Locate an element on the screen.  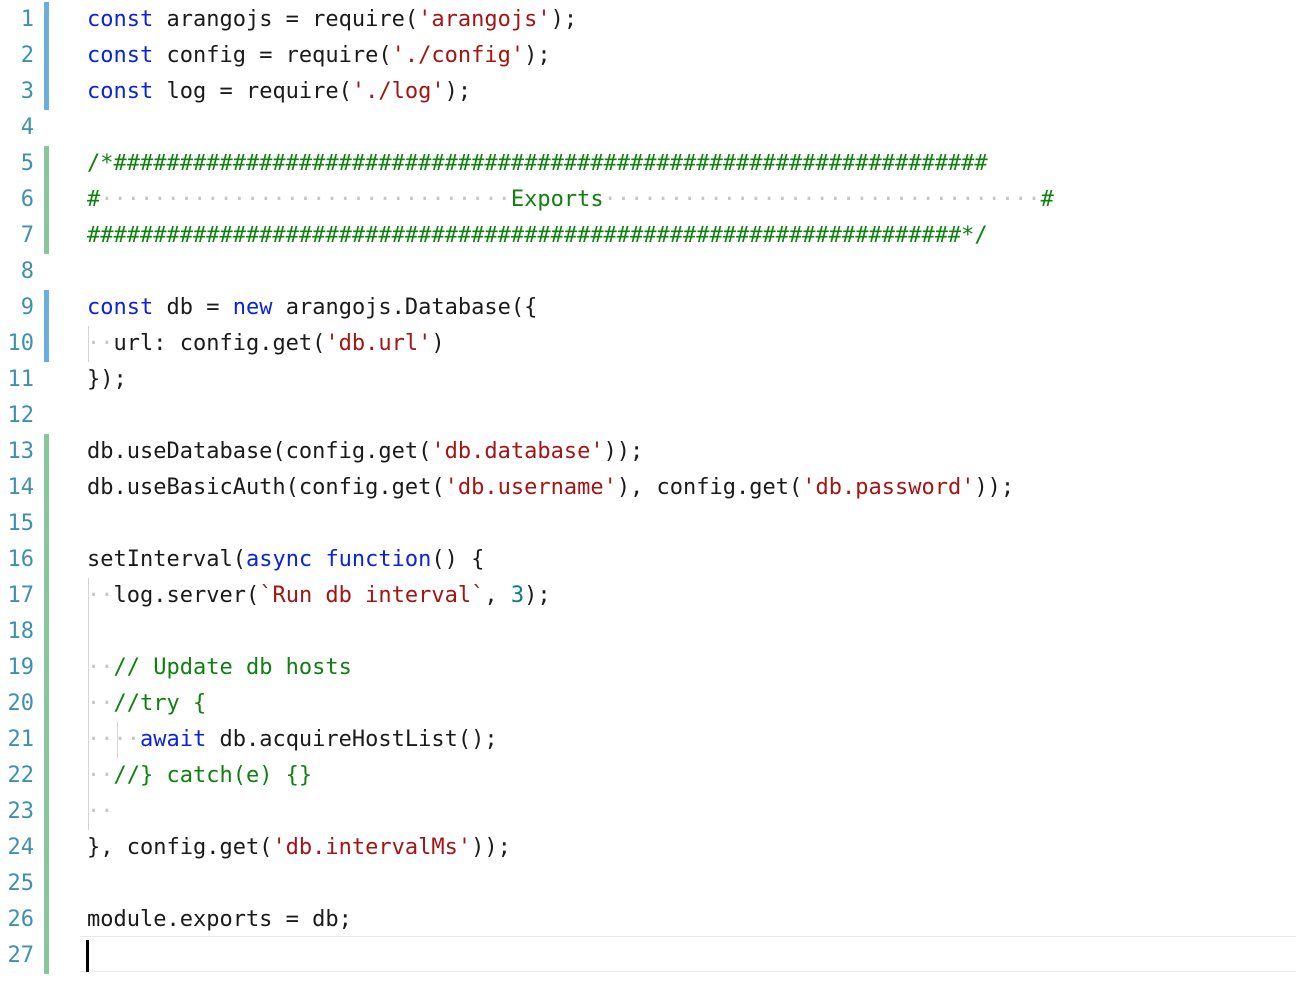
code-token: 'db.url' is located at coordinates (378, 343).